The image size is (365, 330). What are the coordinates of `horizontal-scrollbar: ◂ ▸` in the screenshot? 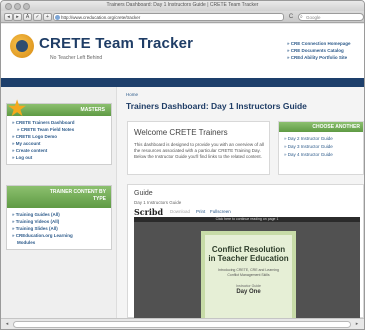 It's located at (182, 323).